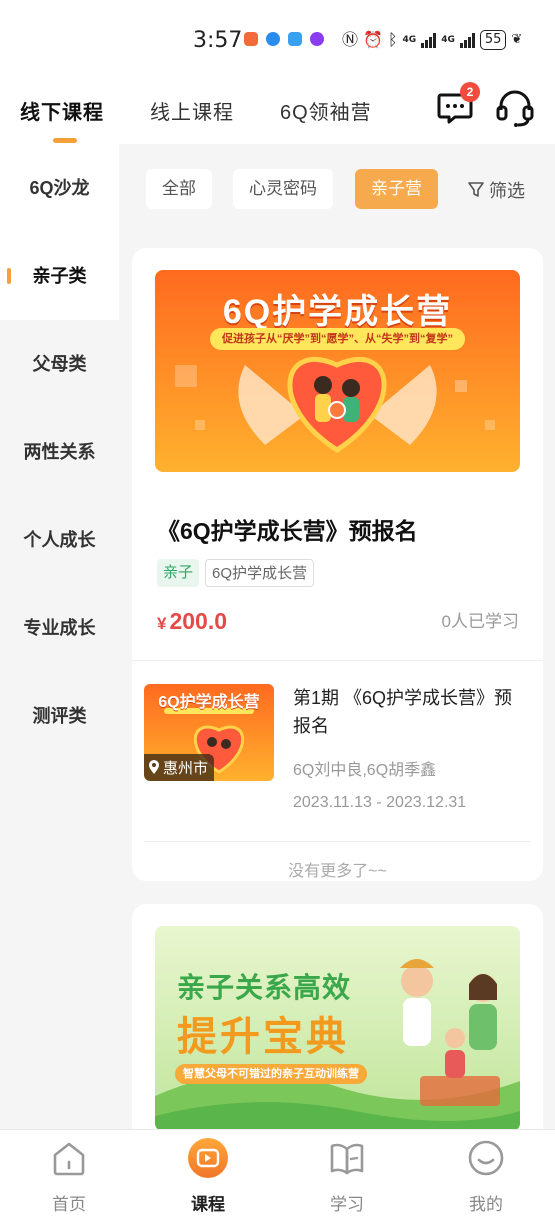 Image resolution: width=555 pixels, height=1221 pixels. Describe the element at coordinates (59, 716) in the screenshot. I see `sidebar-item-assessment: 测评类` at that location.